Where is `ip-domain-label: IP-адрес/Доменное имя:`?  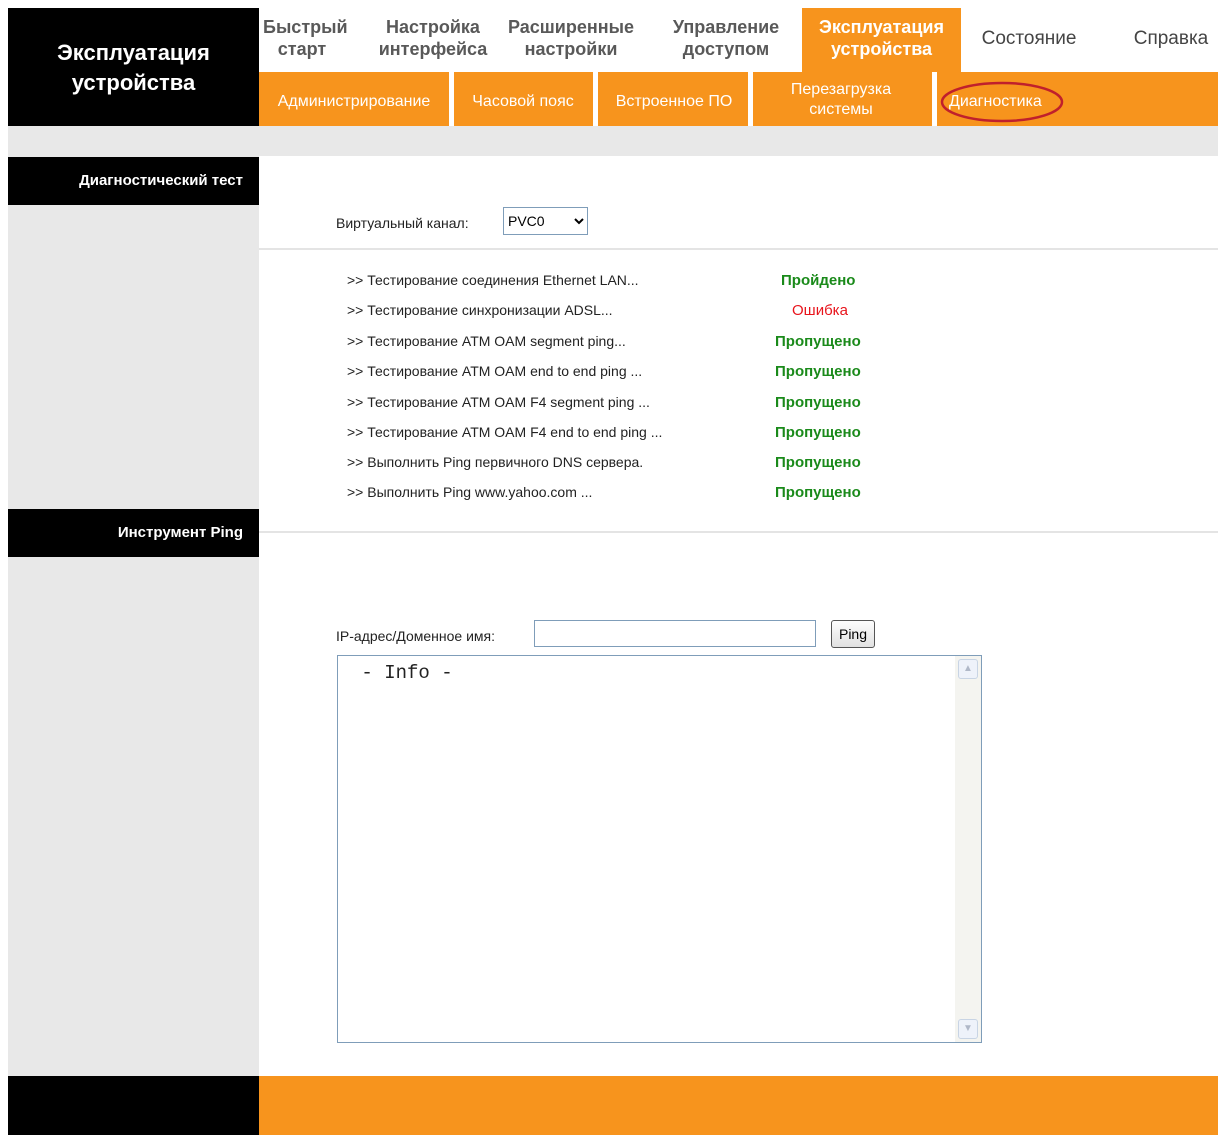 ip-domain-label: IP-адрес/Доменное имя: is located at coordinates (415, 636).